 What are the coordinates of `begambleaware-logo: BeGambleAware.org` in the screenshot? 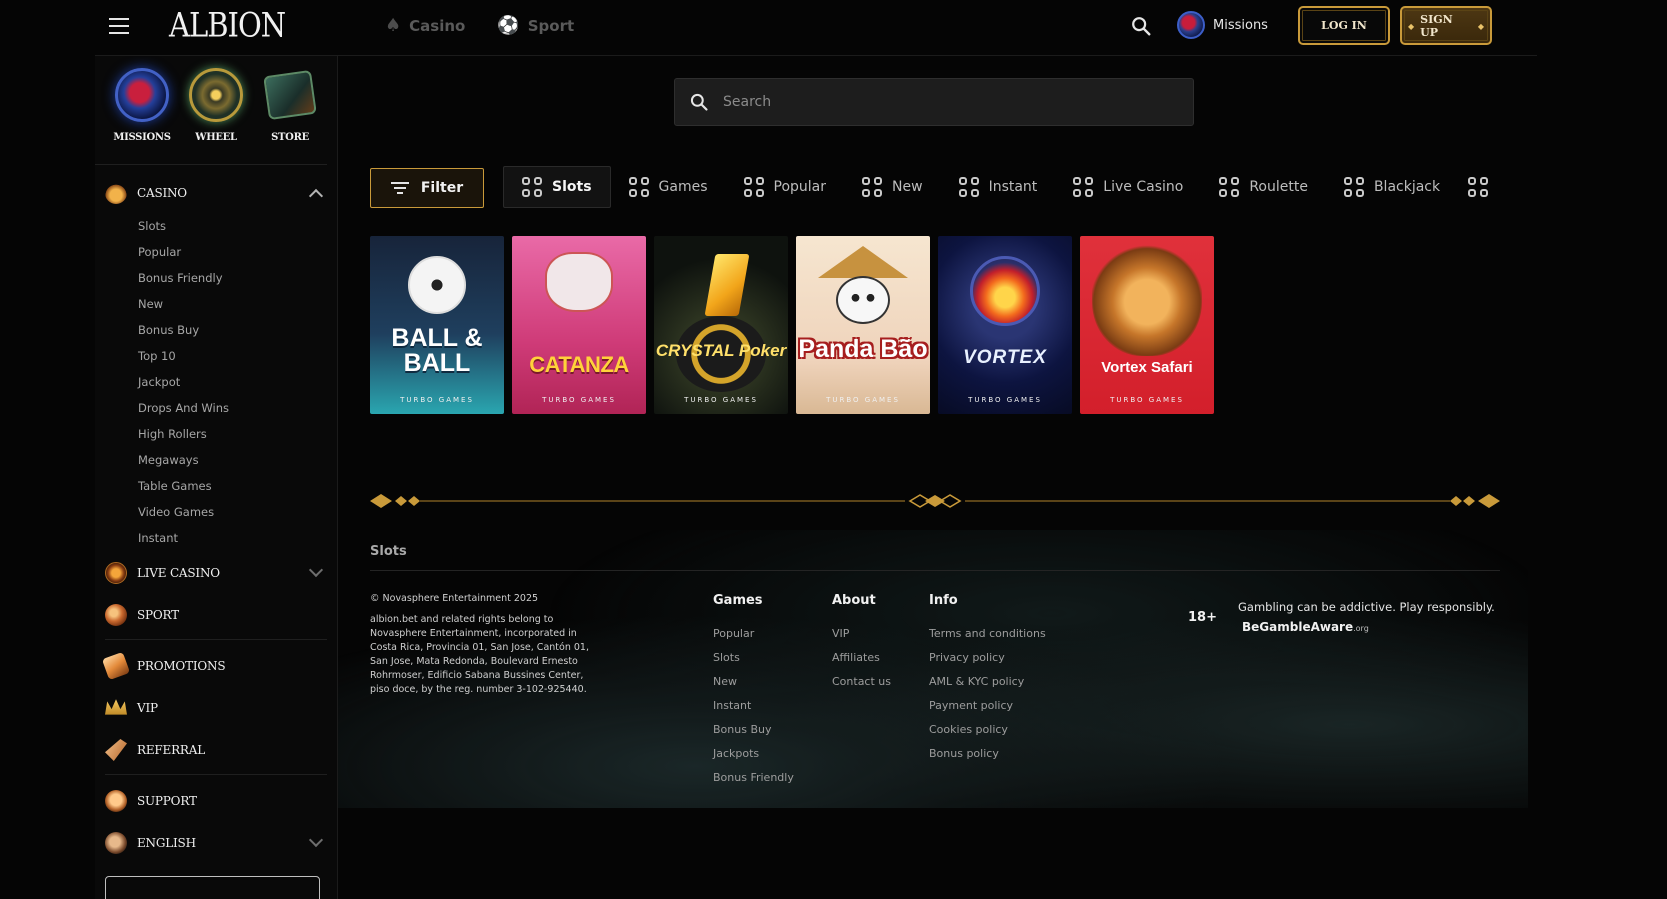 It's located at (1305, 627).